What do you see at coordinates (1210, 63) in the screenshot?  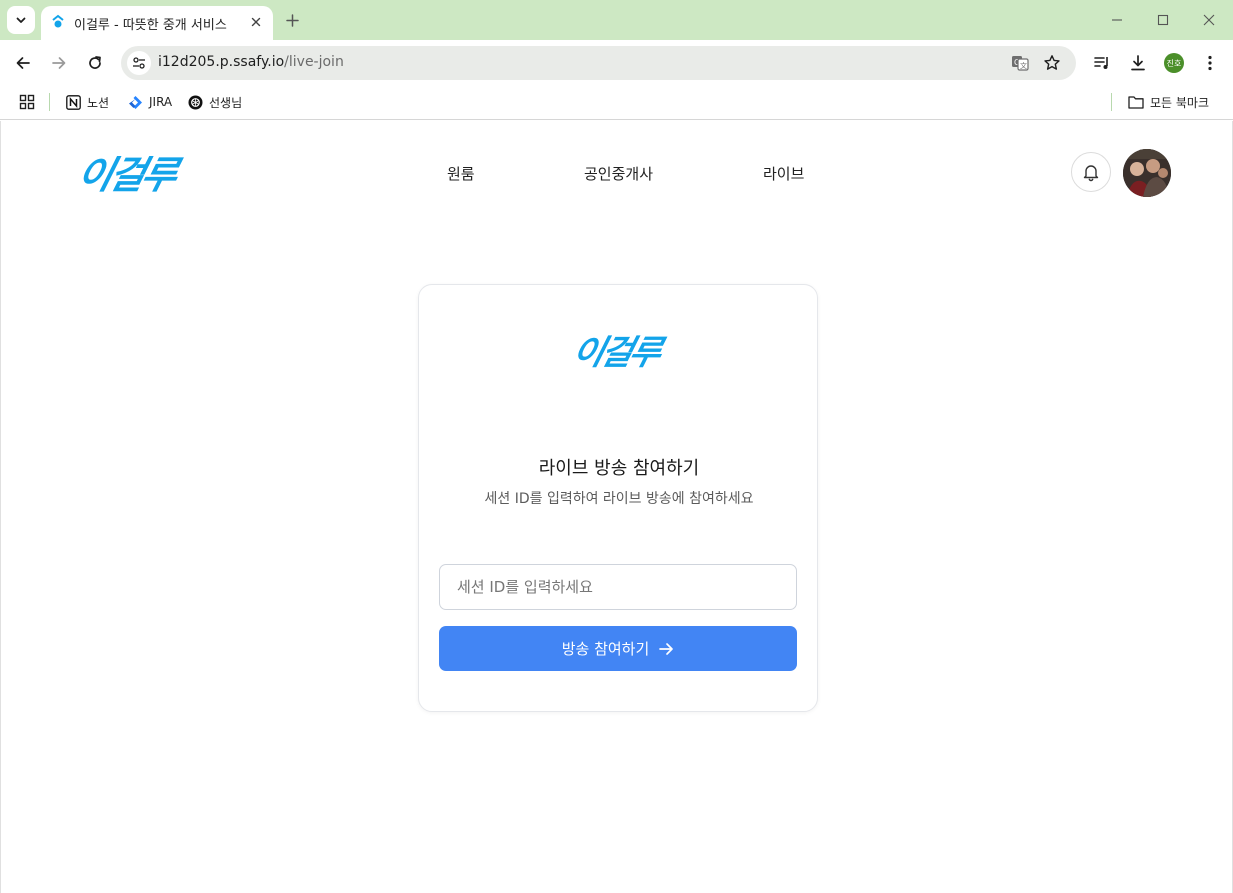 I see `kebab-menu-icon` at bounding box center [1210, 63].